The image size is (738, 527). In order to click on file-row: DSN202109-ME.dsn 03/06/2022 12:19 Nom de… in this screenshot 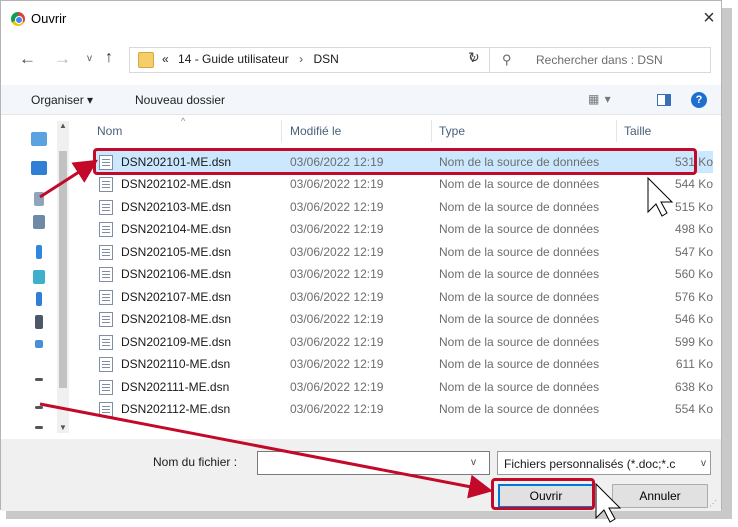, I will do `click(403, 342)`.